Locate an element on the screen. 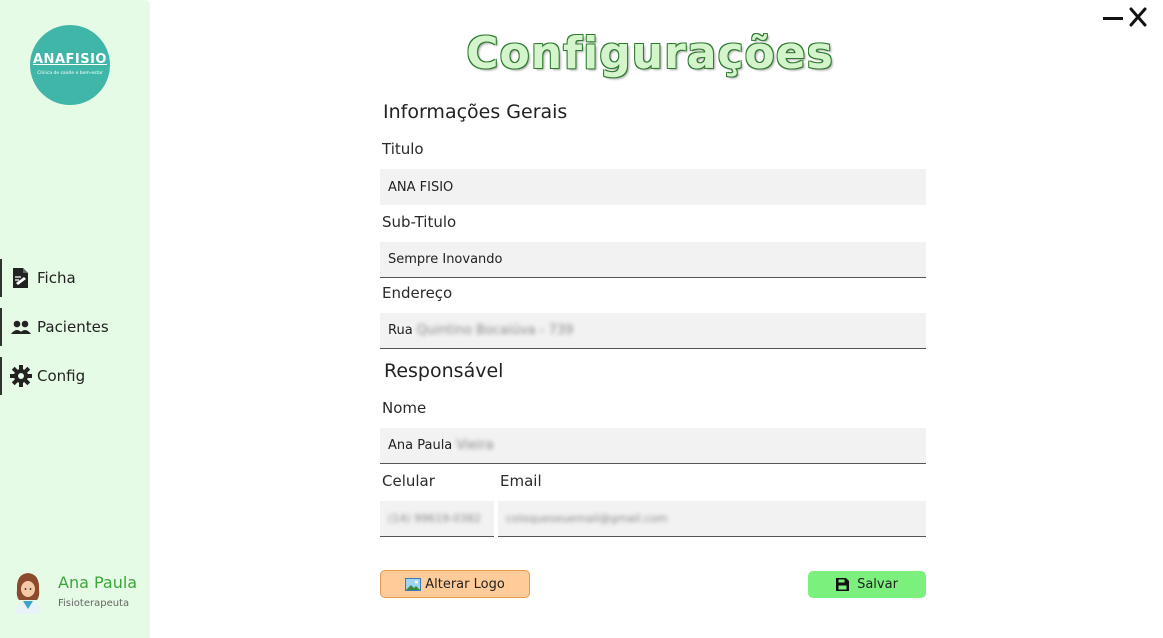 The image size is (1163, 638). sidebar-item-config: Config is located at coordinates (74, 376).